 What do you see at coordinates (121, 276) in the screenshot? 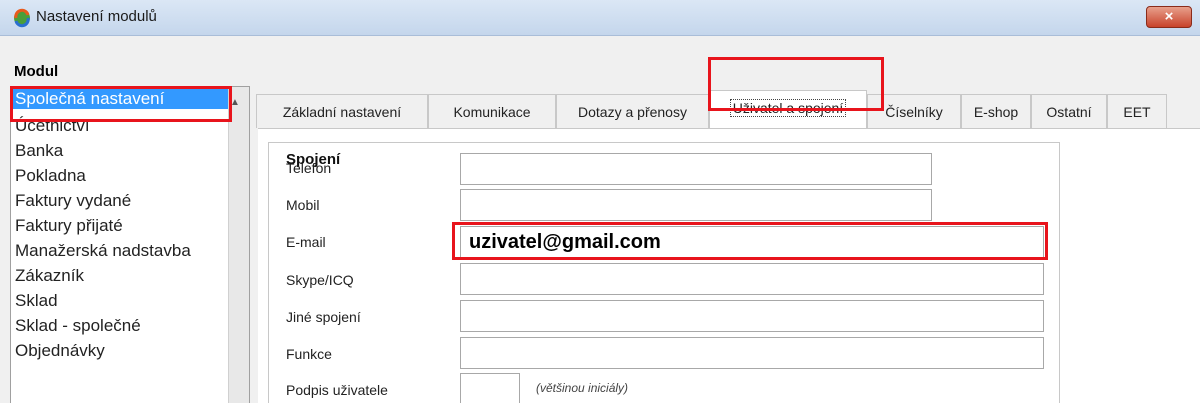
I see `module-item-zakaznik: Zákazník` at bounding box center [121, 276].